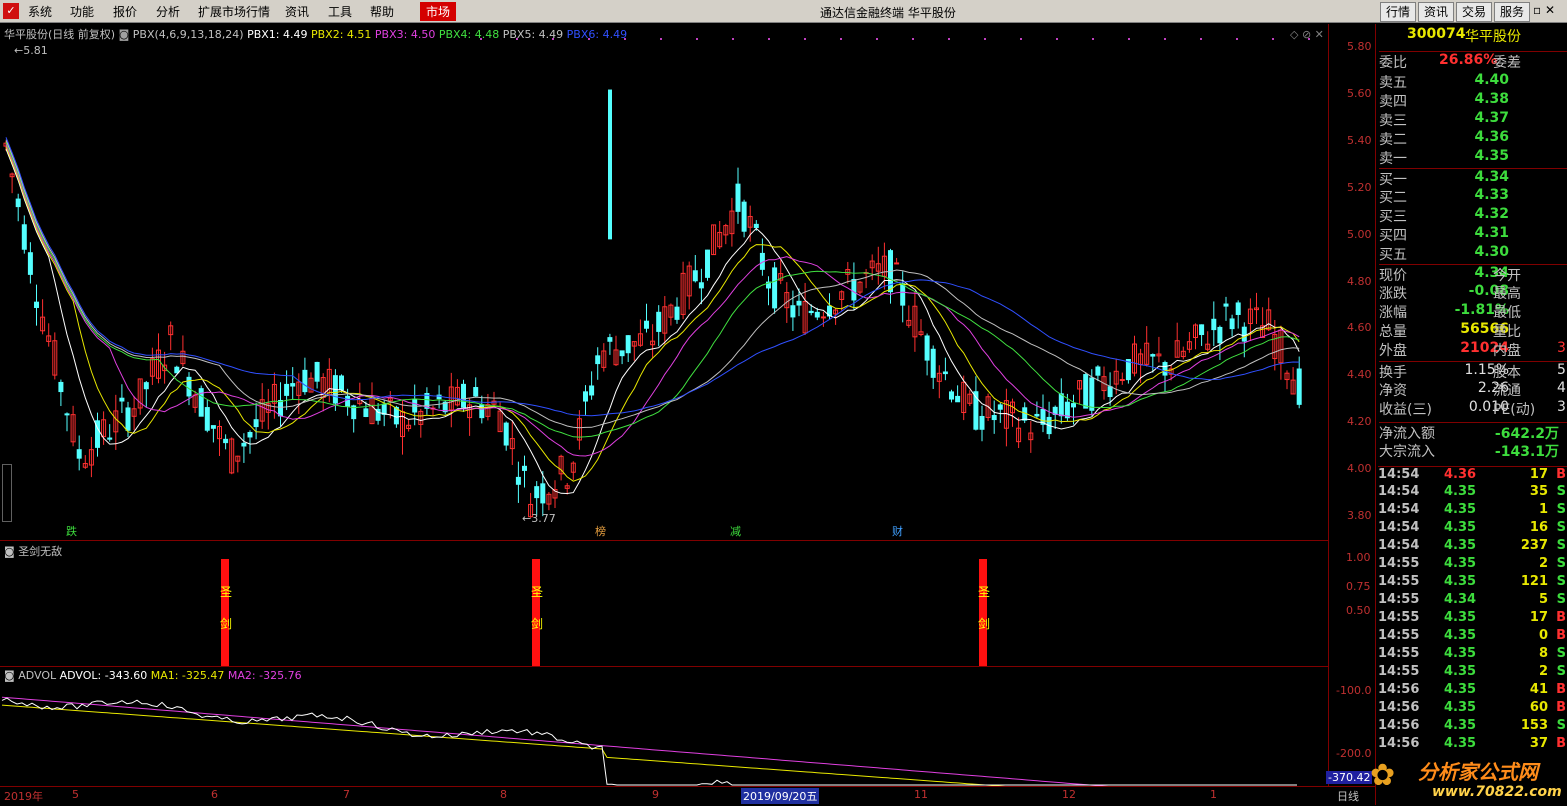 This screenshot has width=1567, height=806. I want to click on date-label-6: 6, so click(214, 794).